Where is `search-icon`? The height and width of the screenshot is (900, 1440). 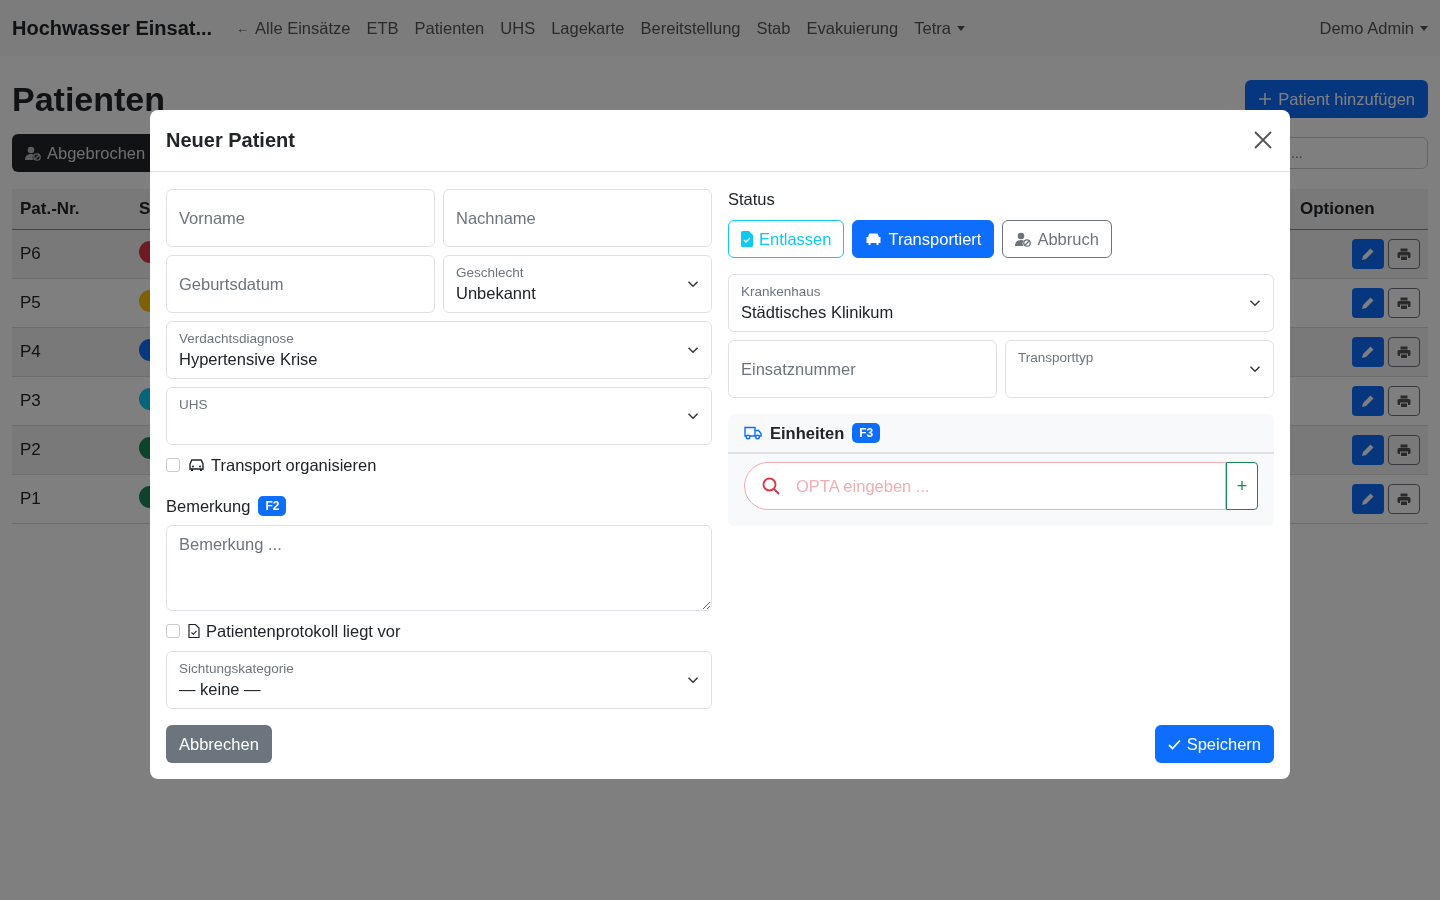 search-icon is located at coordinates (771, 486).